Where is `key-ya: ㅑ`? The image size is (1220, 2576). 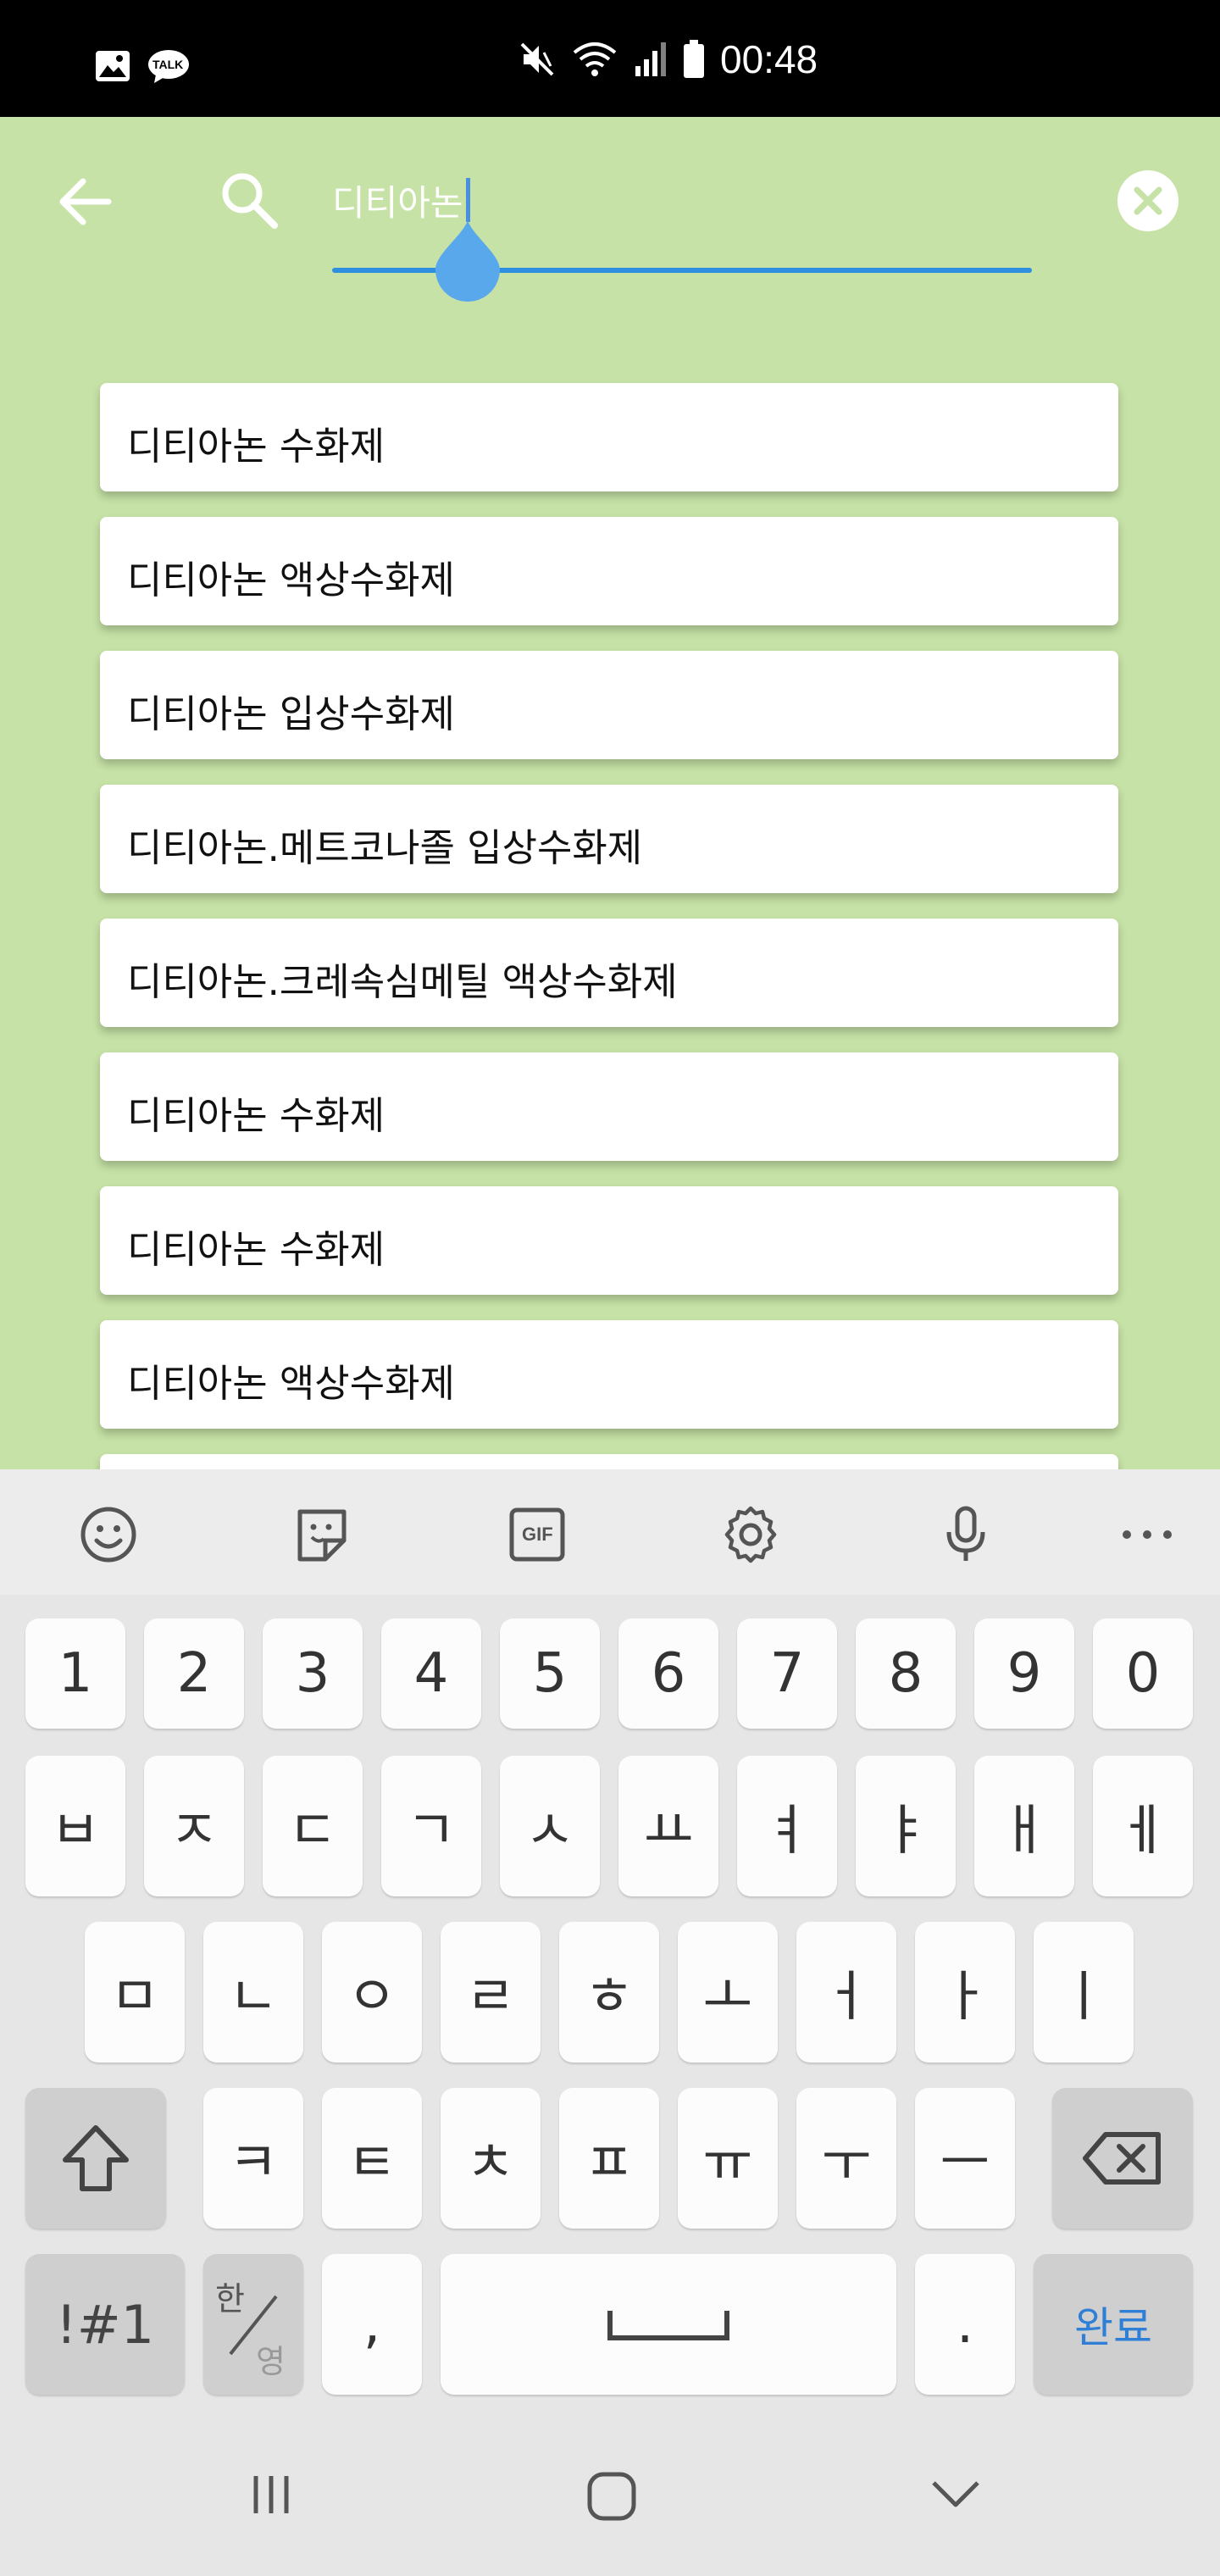
key-ya: ㅑ is located at coordinates (906, 1826).